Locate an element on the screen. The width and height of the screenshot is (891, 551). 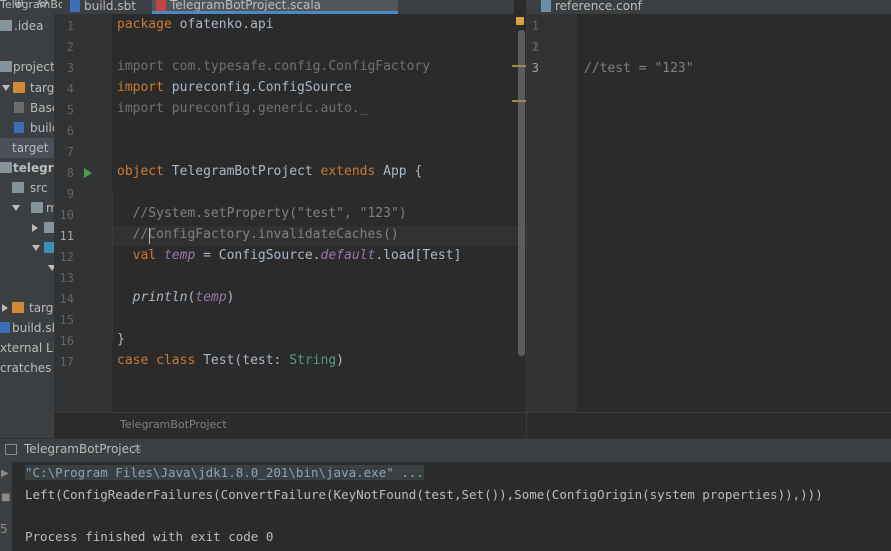
tree-item-base: Base is located at coordinates (27, 108).